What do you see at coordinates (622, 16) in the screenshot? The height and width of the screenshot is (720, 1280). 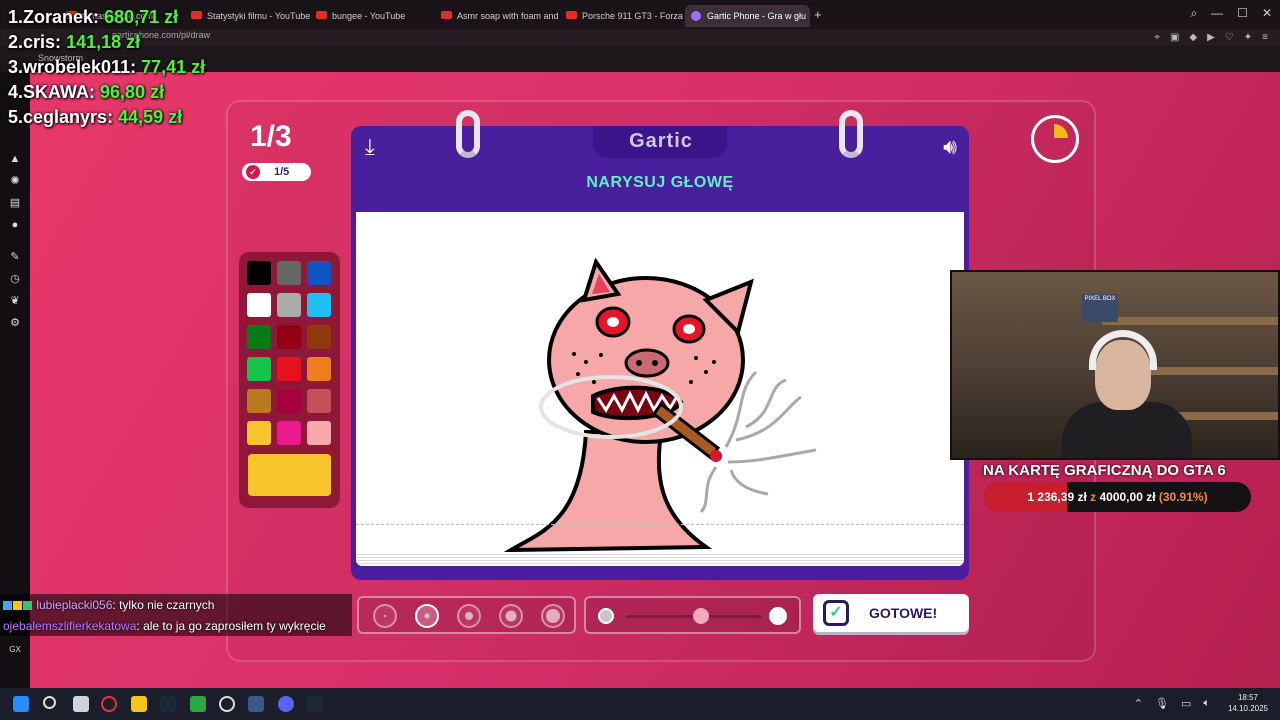 I see `browser-tab: Porsche 911 GT3 - Forza` at bounding box center [622, 16].